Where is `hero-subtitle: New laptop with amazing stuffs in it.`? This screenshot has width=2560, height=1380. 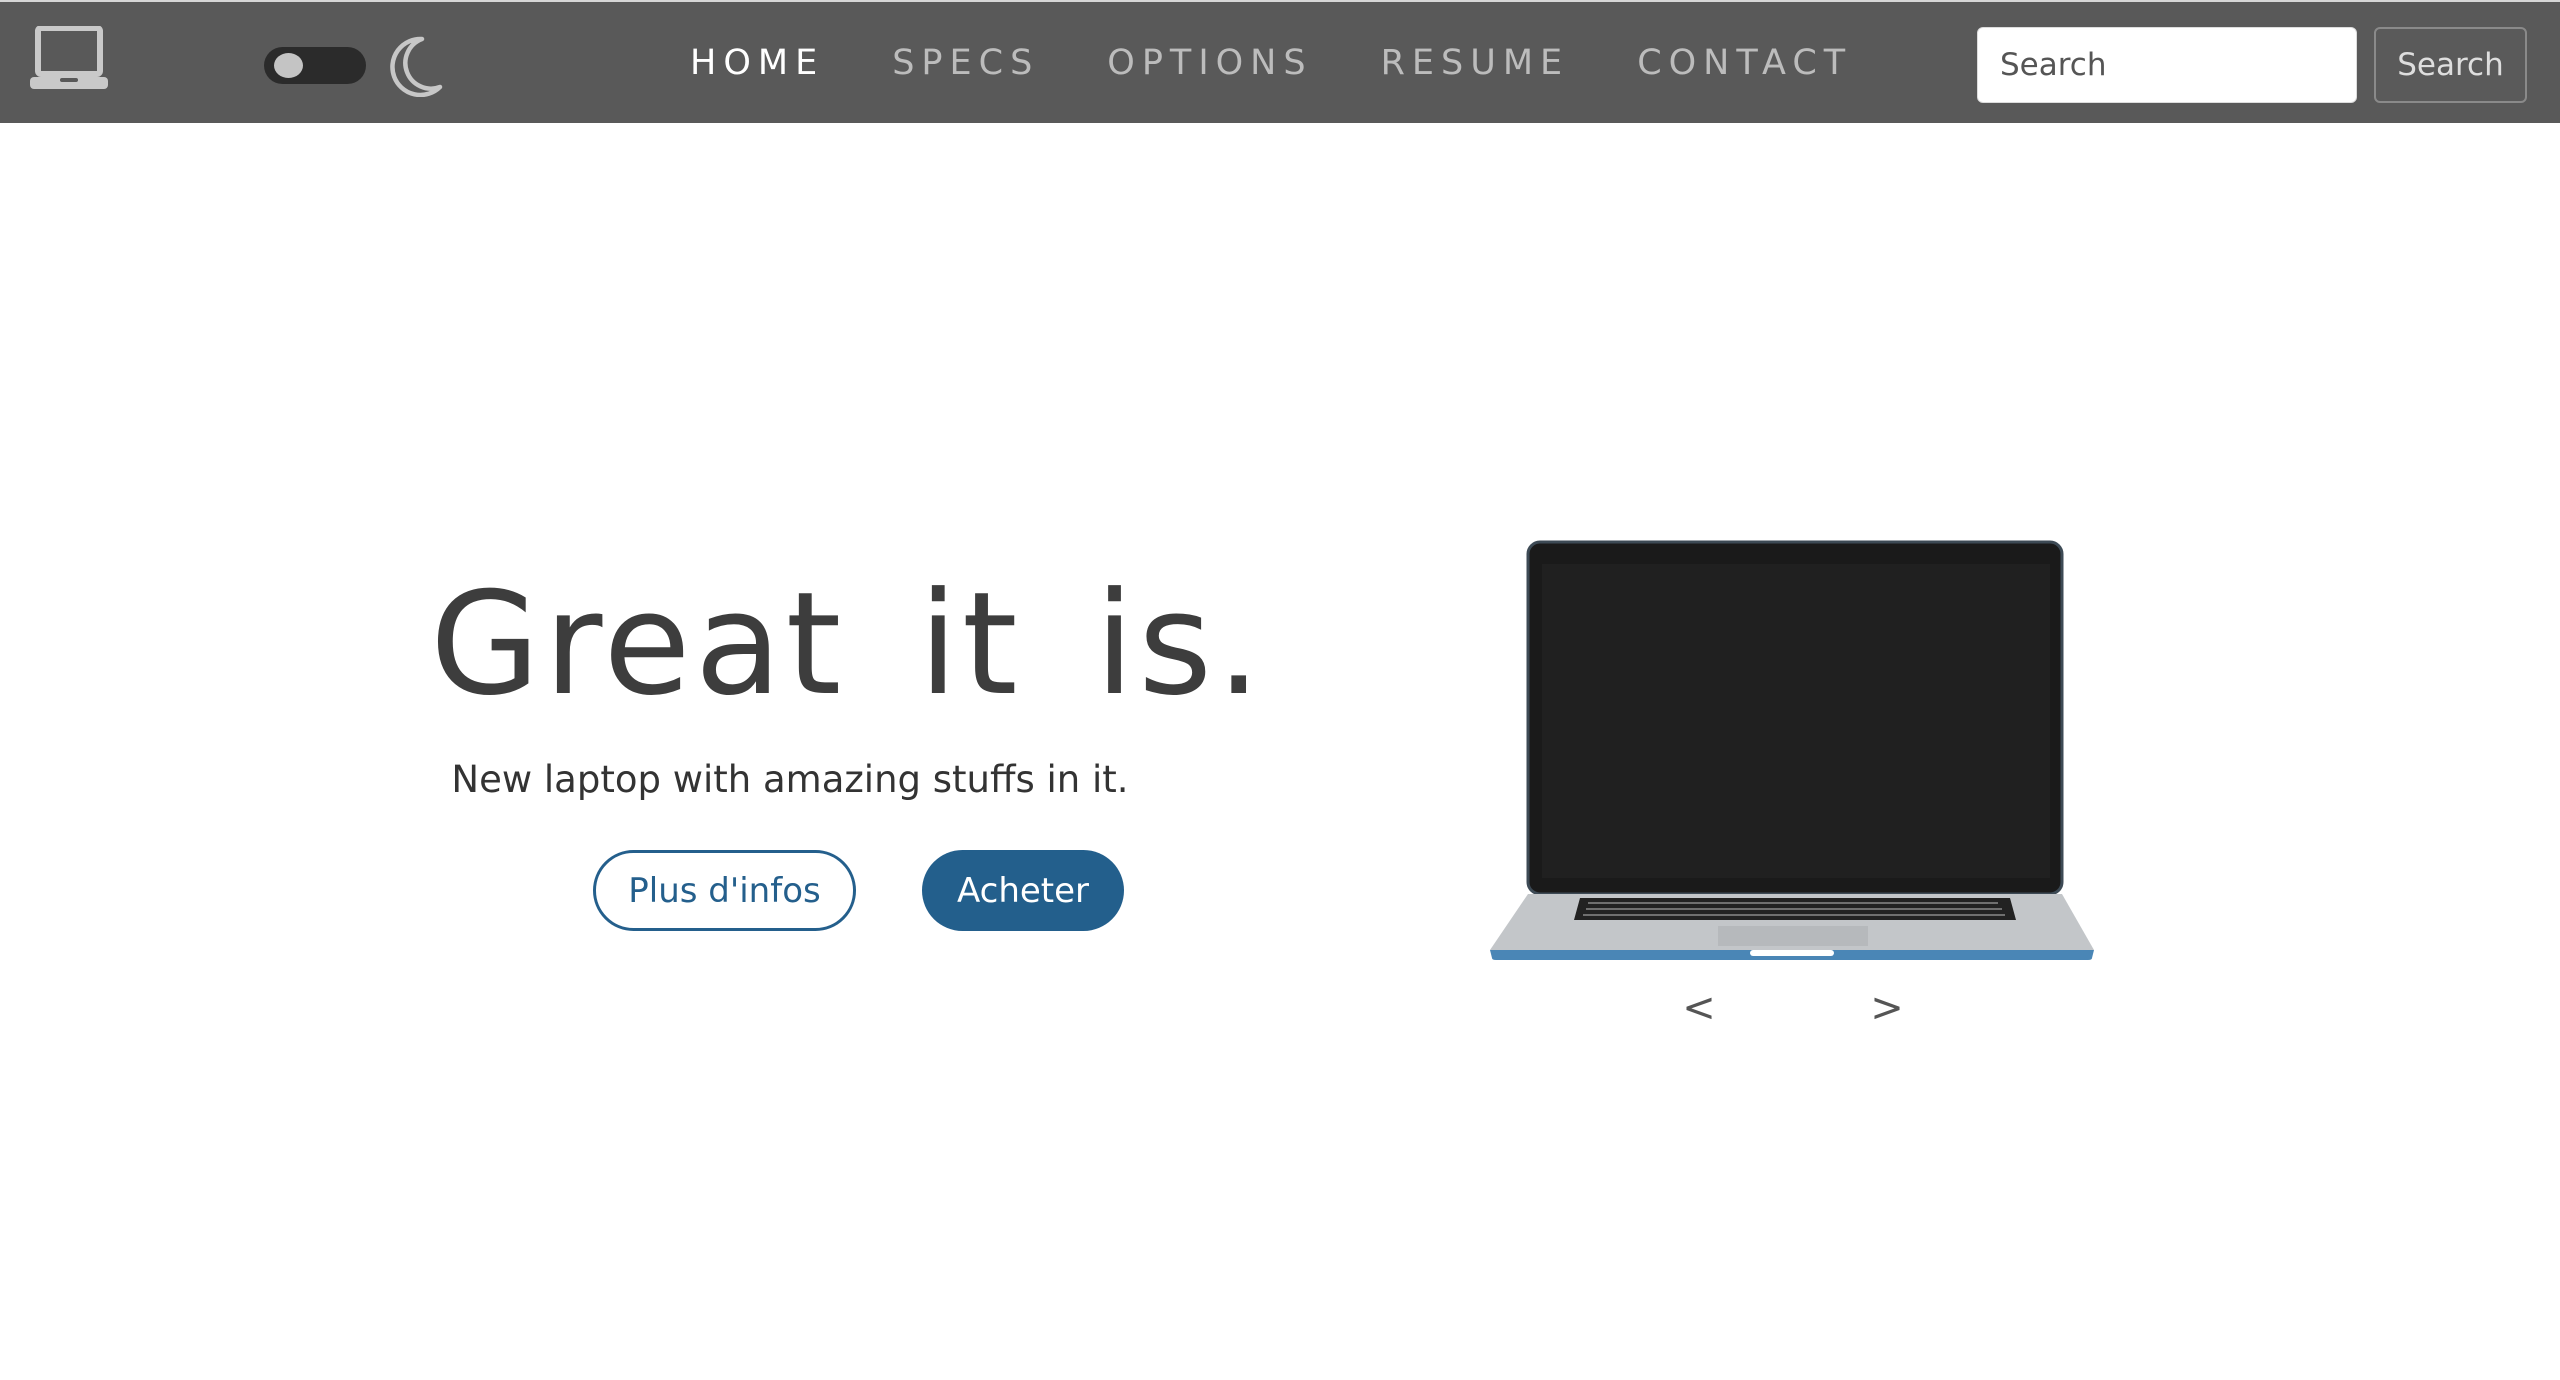
hero-subtitle: New laptop with amazing stuffs in it. is located at coordinates (790, 779).